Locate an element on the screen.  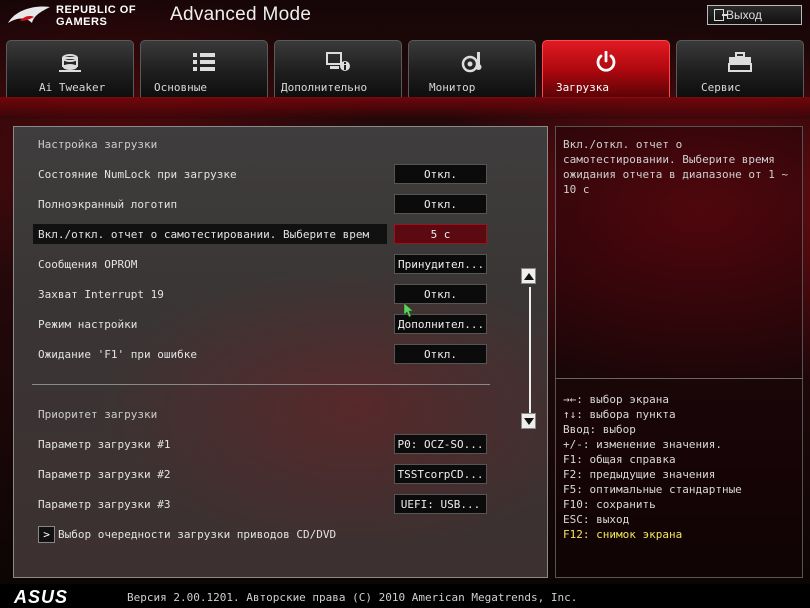
tab-label: Сервис is located at coordinates (721, 87).